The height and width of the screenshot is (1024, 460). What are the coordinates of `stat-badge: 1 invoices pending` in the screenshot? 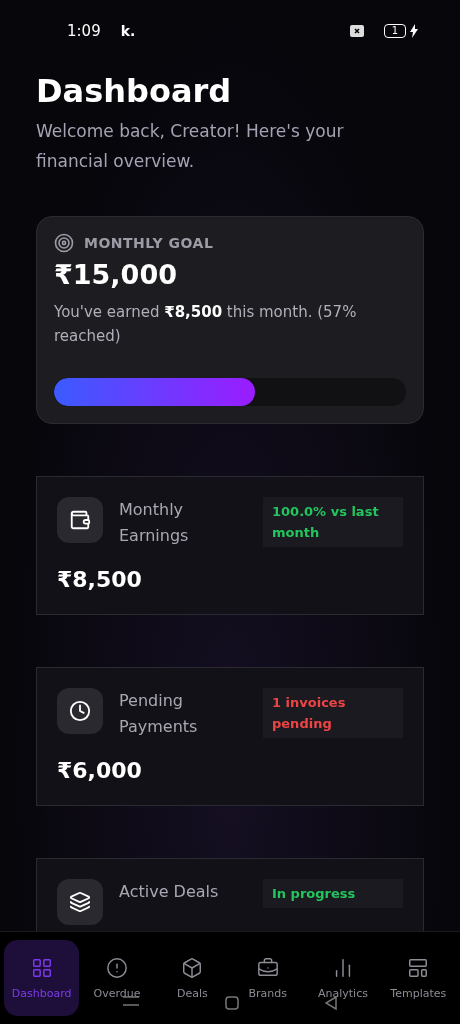 It's located at (333, 713).